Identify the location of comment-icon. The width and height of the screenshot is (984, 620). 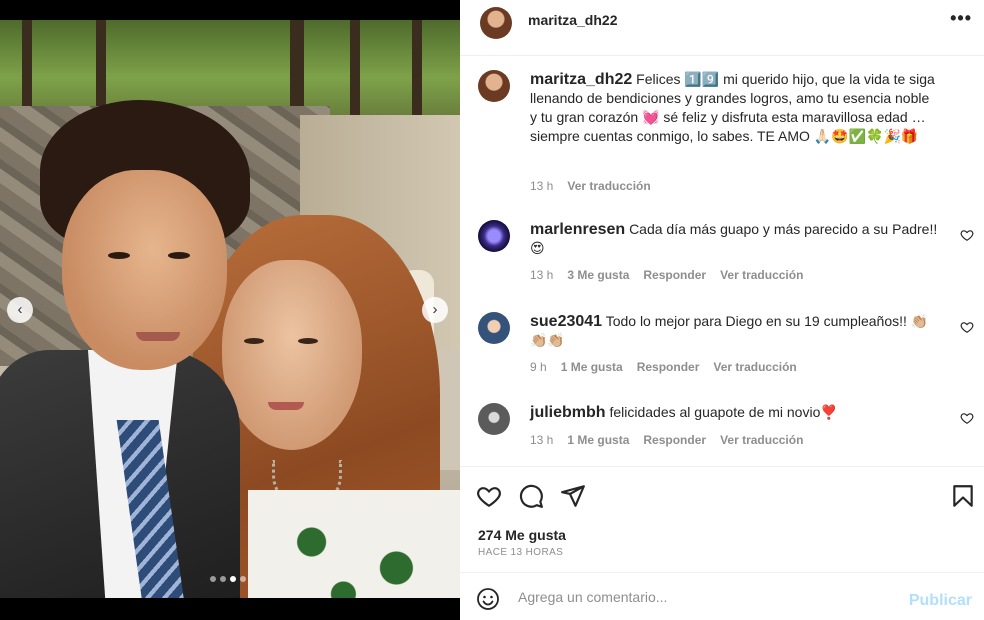
(531, 496).